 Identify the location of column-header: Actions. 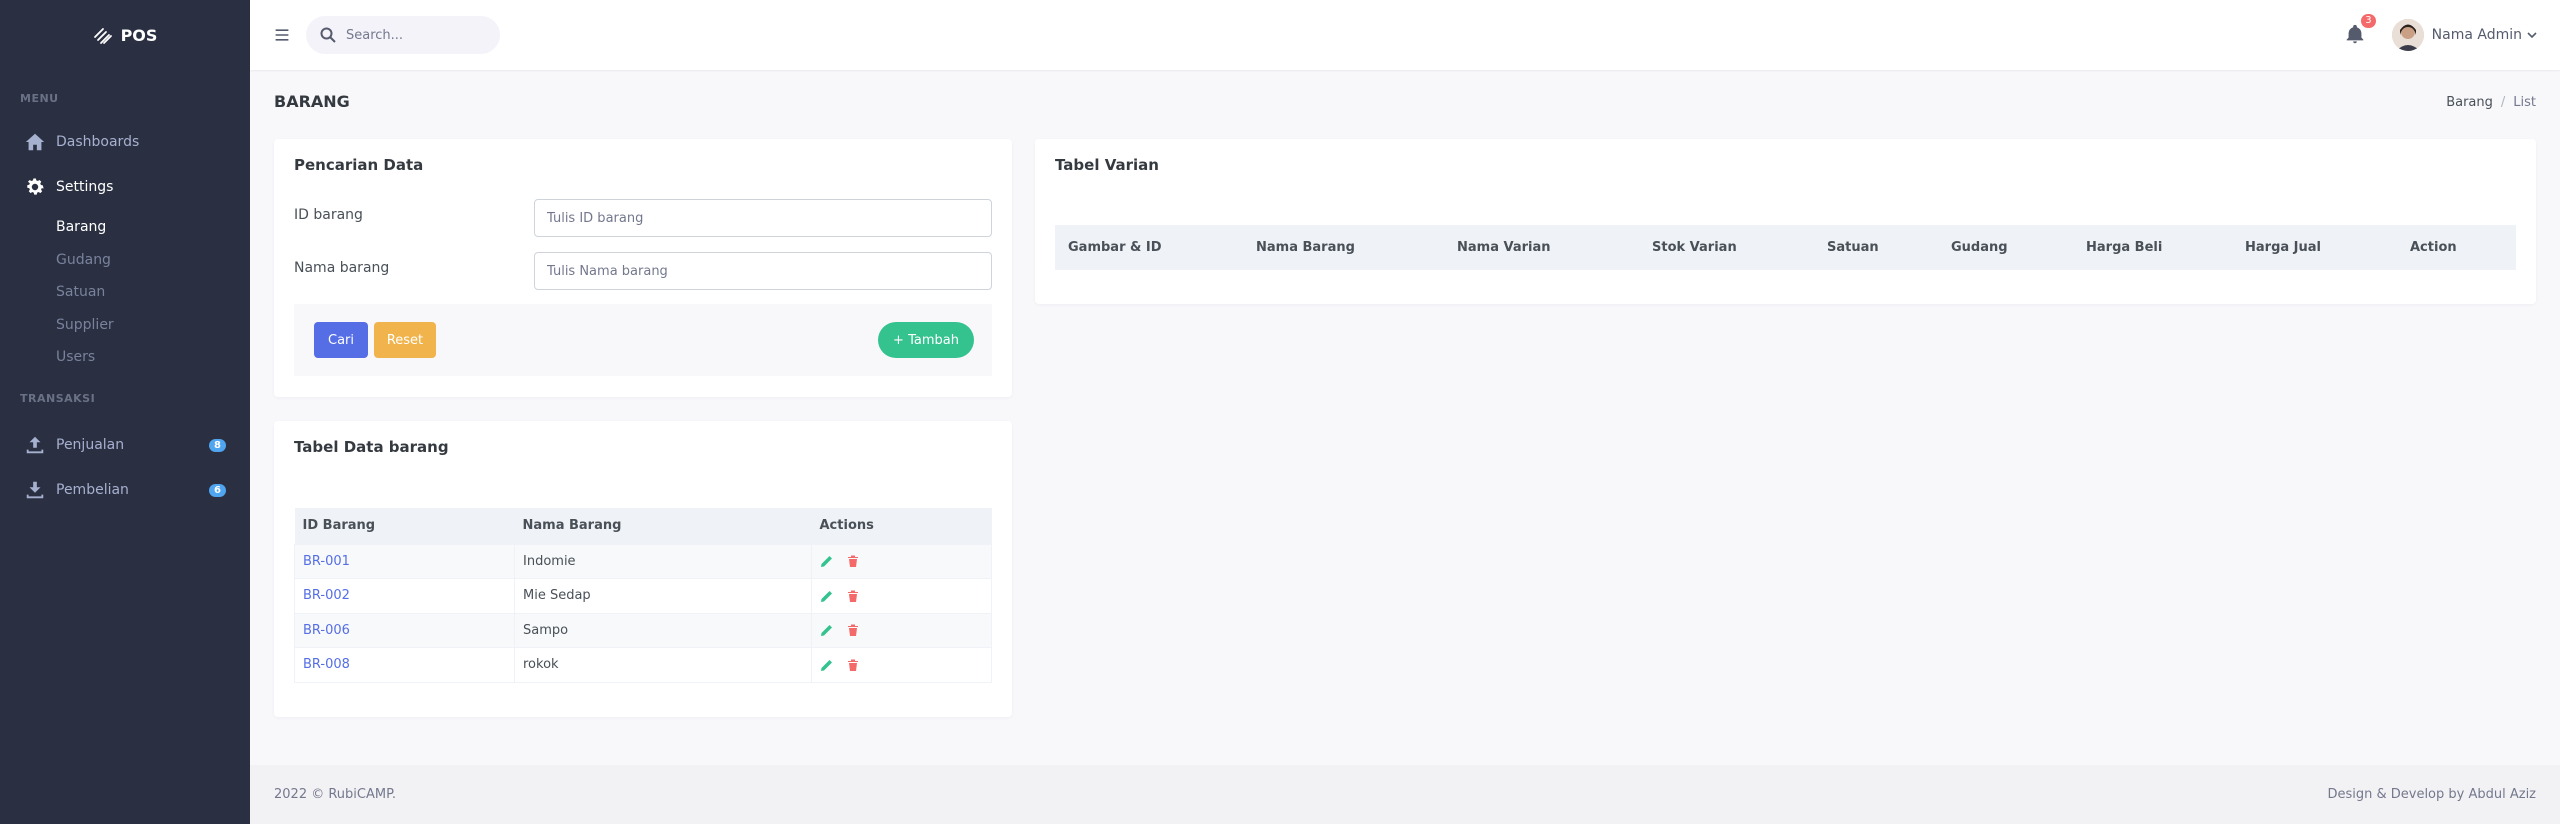
(901, 526).